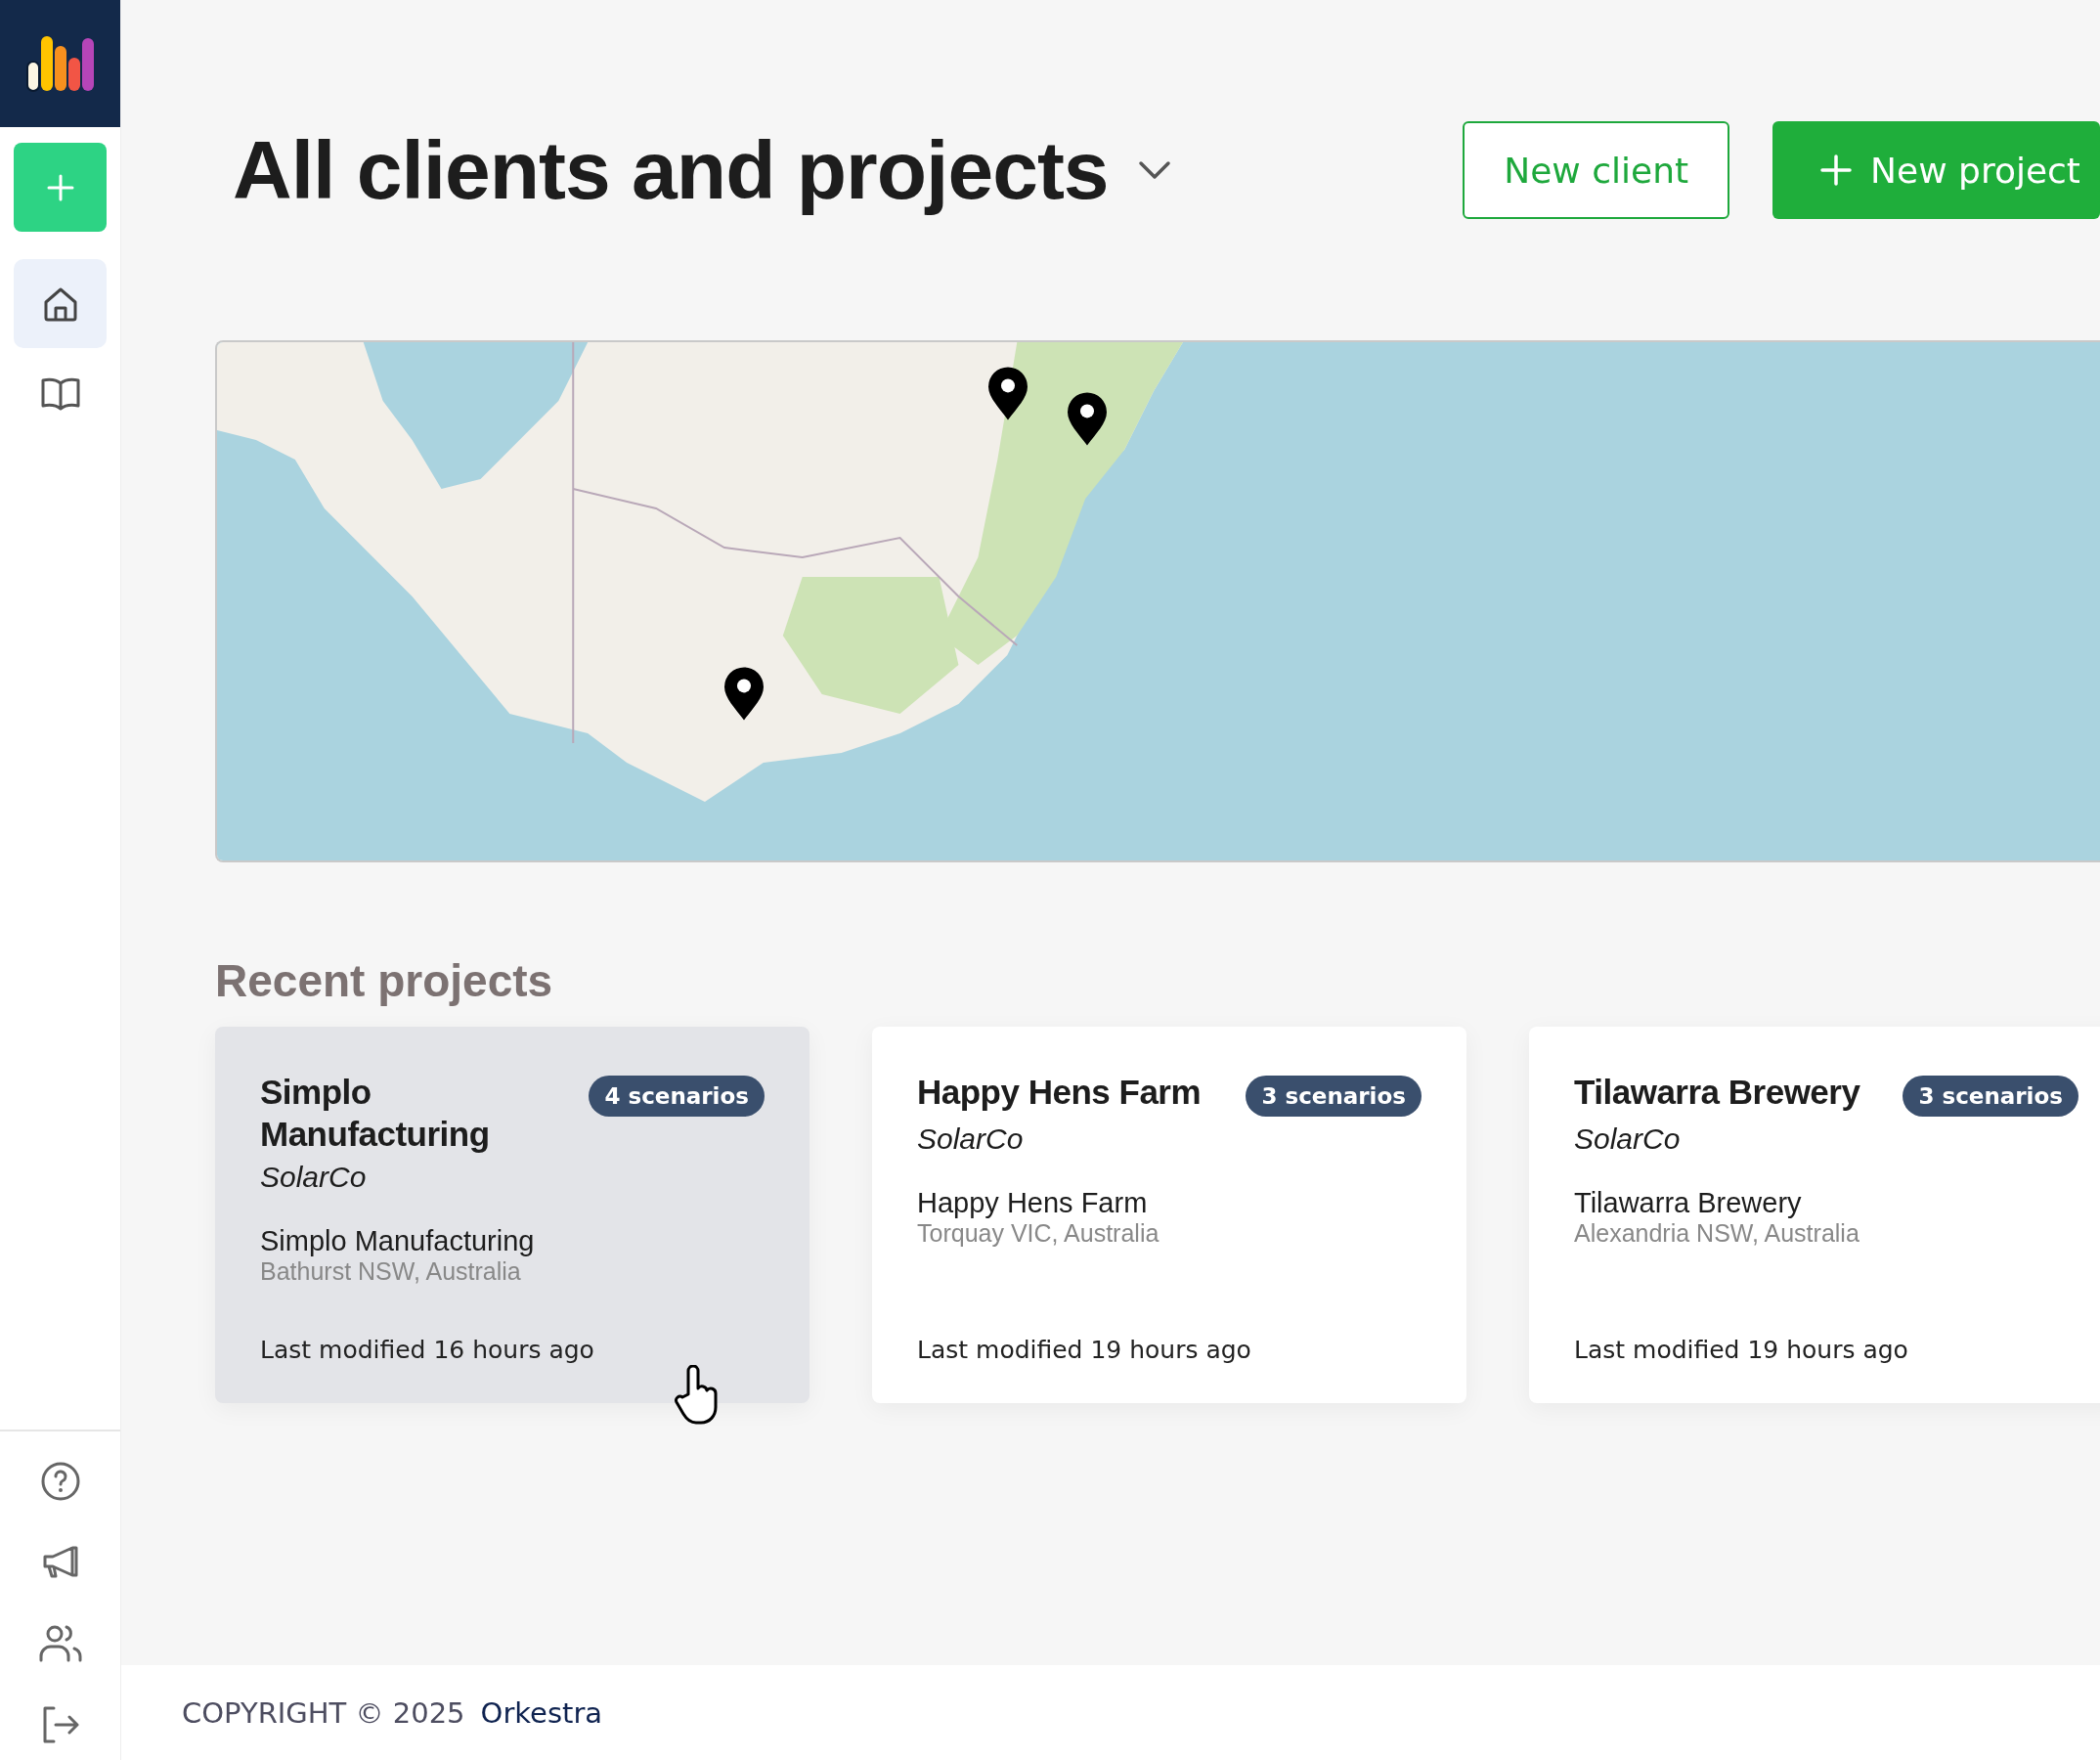 The image size is (2100, 1760). I want to click on site-name: Happy Hens Farm, so click(1033, 1203).